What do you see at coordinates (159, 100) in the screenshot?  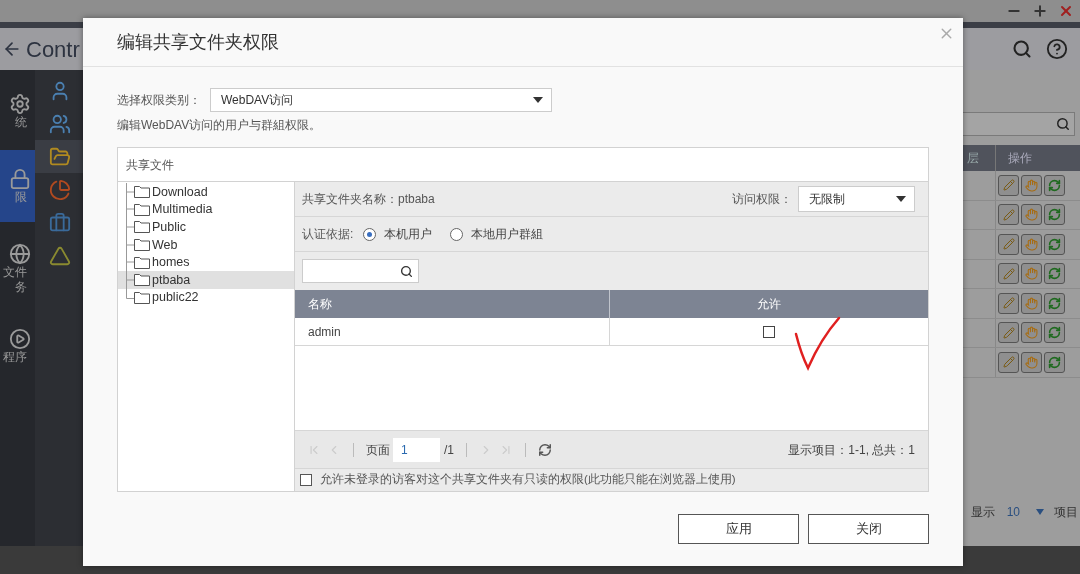 I see `category-label: 选择权限类别：` at bounding box center [159, 100].